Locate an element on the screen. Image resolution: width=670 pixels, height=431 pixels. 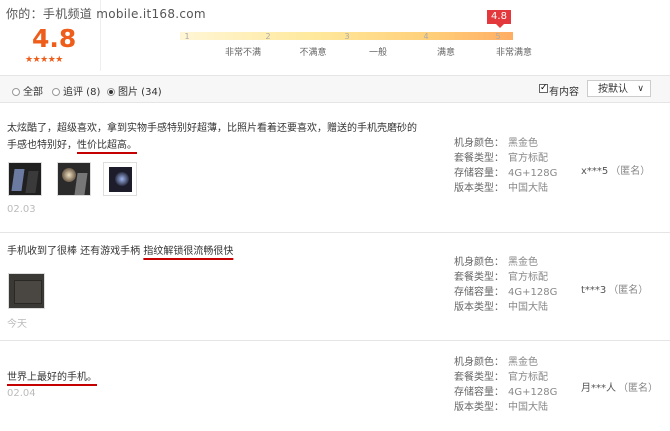
filter-followup: 追评 (8) is located at coordinates (76, 90).